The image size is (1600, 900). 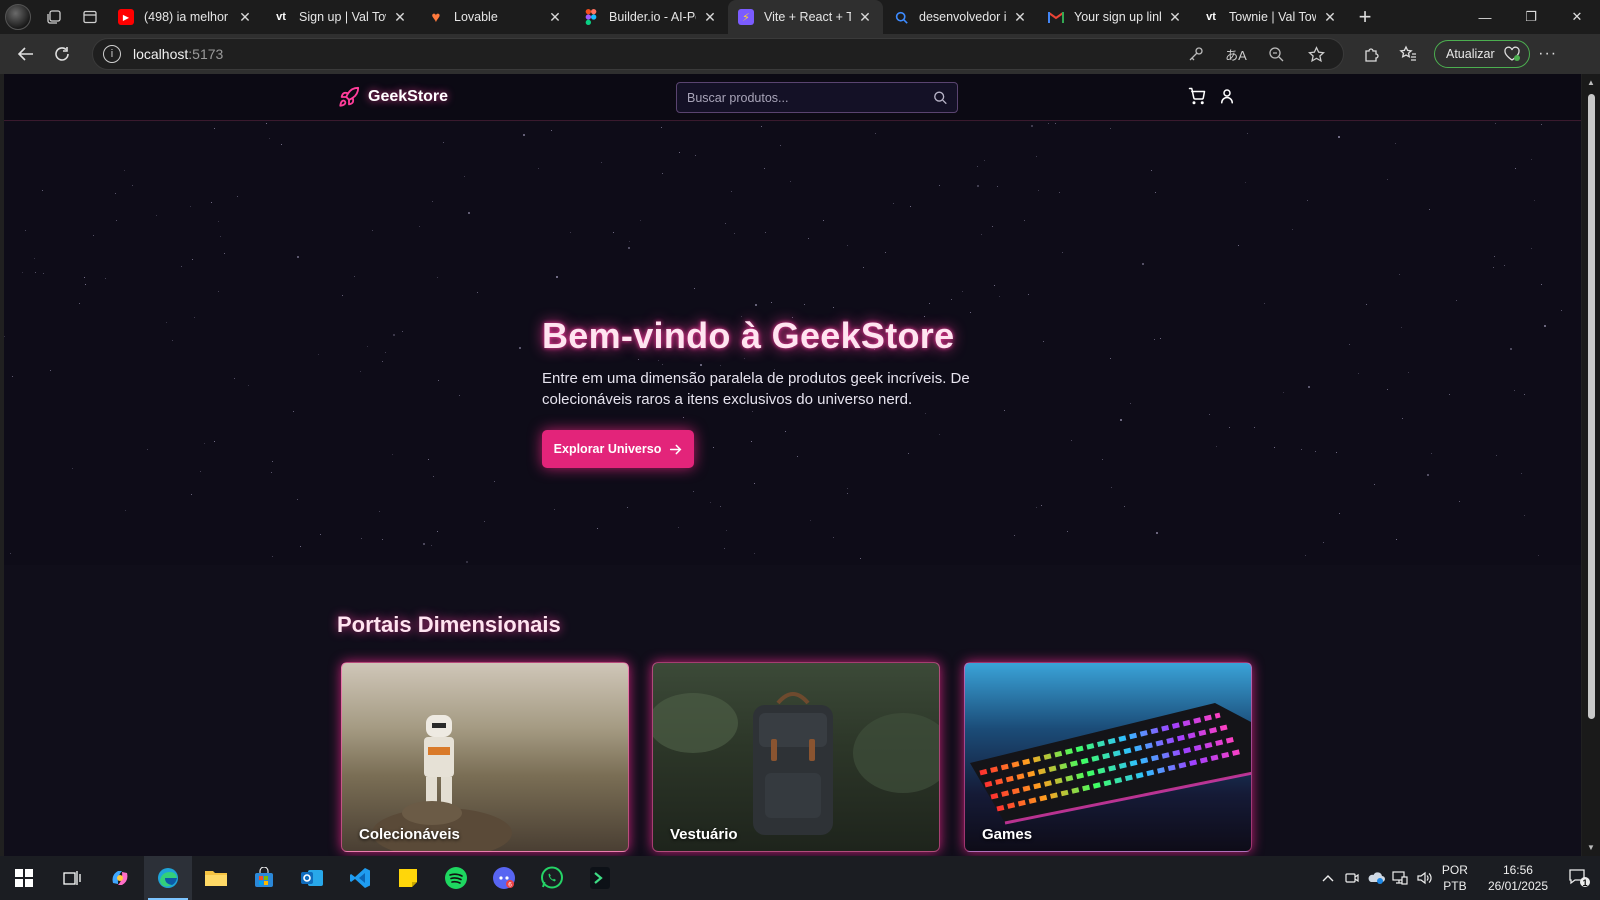 I want to click on outlook-app, so click(x=312, y=878).